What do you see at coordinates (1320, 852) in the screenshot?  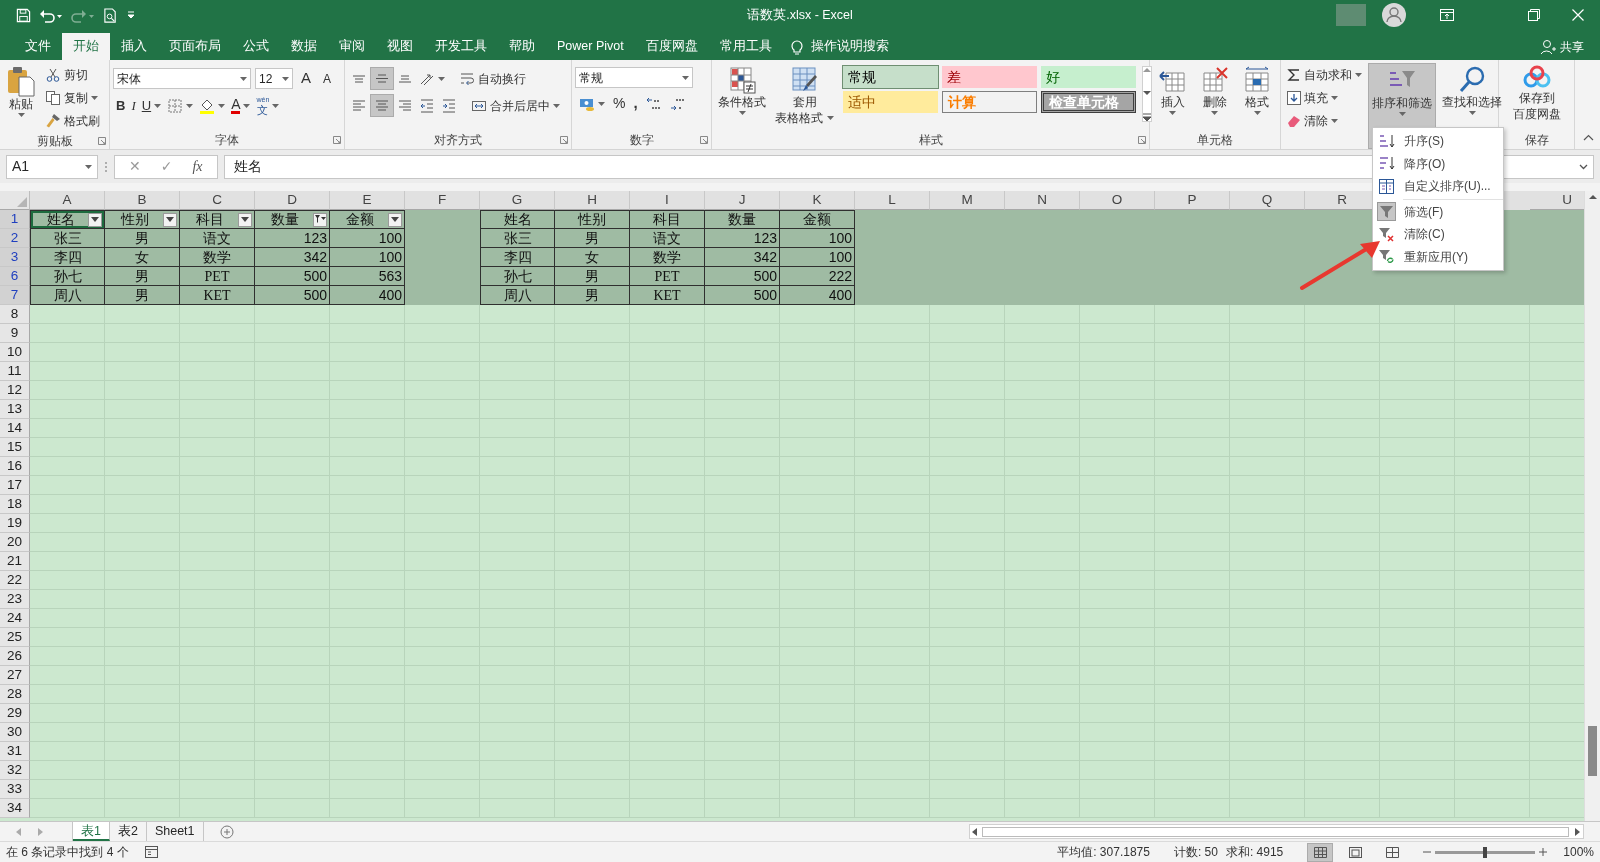 I see `normal-view-button` at bounding box center [1320, 852].